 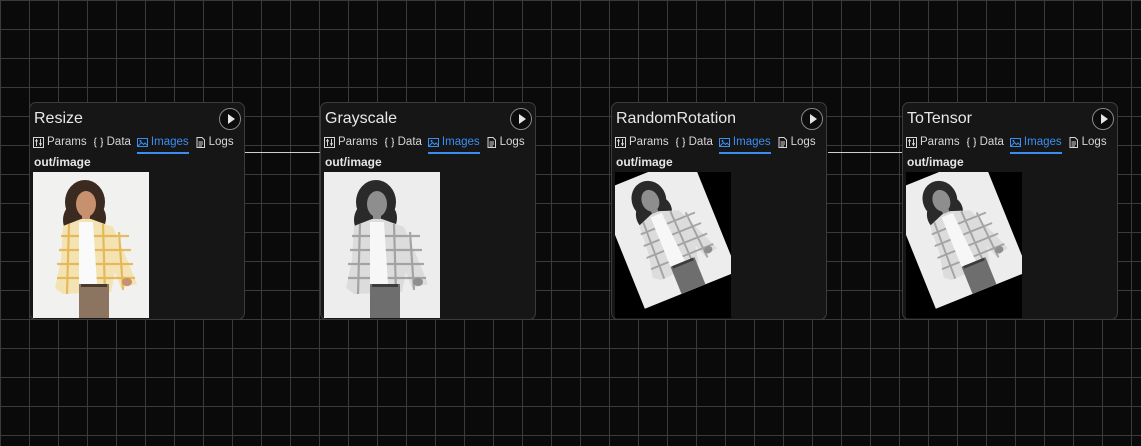 I want to click on node-title: Grayscale, so click(x=361, y=118).